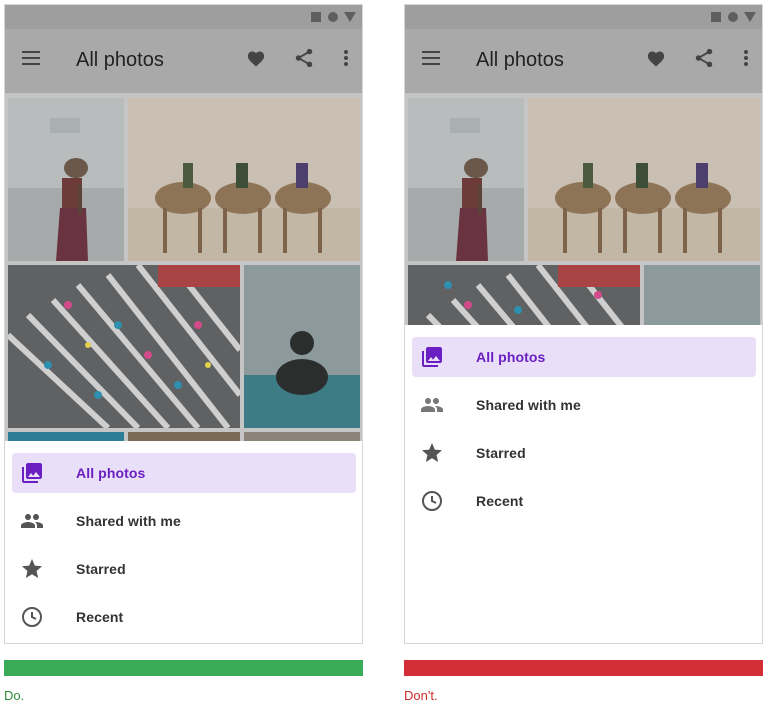  Describe the element at coordinates (183, 668) in the screenshot. I see `do-indicator-bar` at that location.